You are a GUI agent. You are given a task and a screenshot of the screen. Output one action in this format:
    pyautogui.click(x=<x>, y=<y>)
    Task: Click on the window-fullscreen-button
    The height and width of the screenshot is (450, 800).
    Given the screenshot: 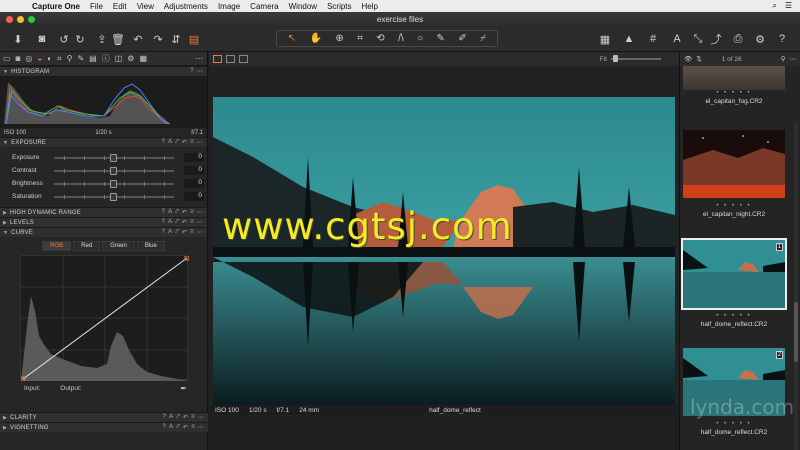 What is the action you would take?
    pyautogui.click(x=31, y=19)
    